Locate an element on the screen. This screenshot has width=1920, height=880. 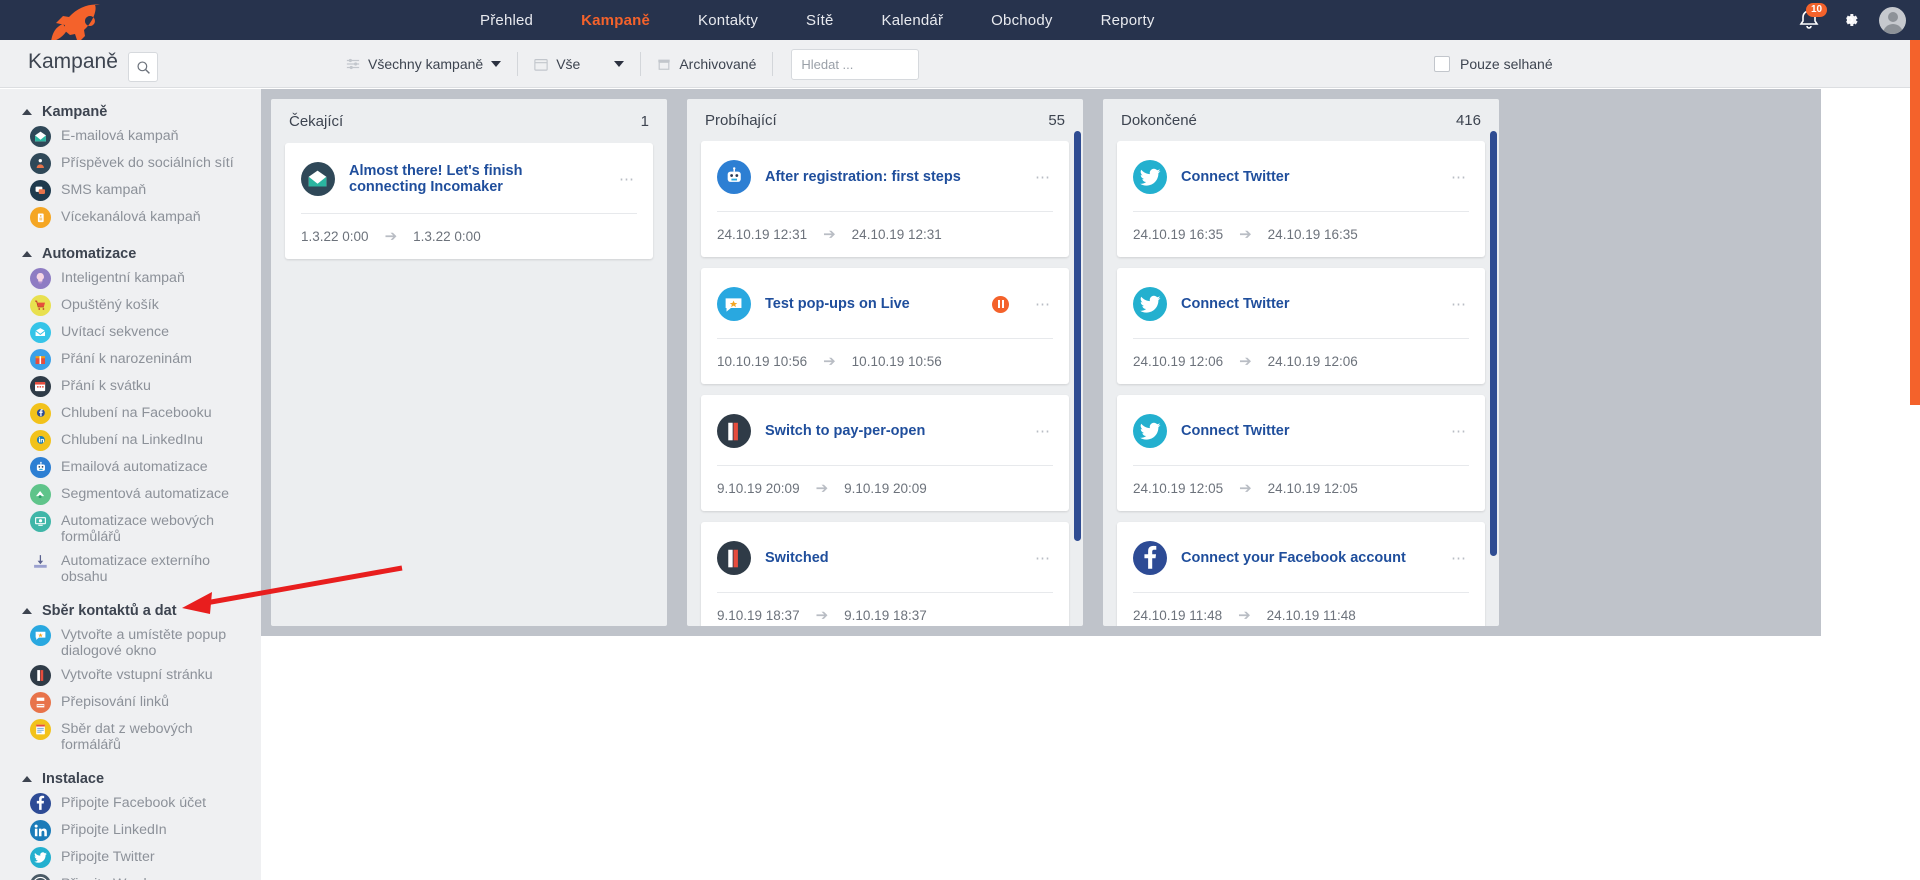
gear-icon is located at coordinates (1850, 20).